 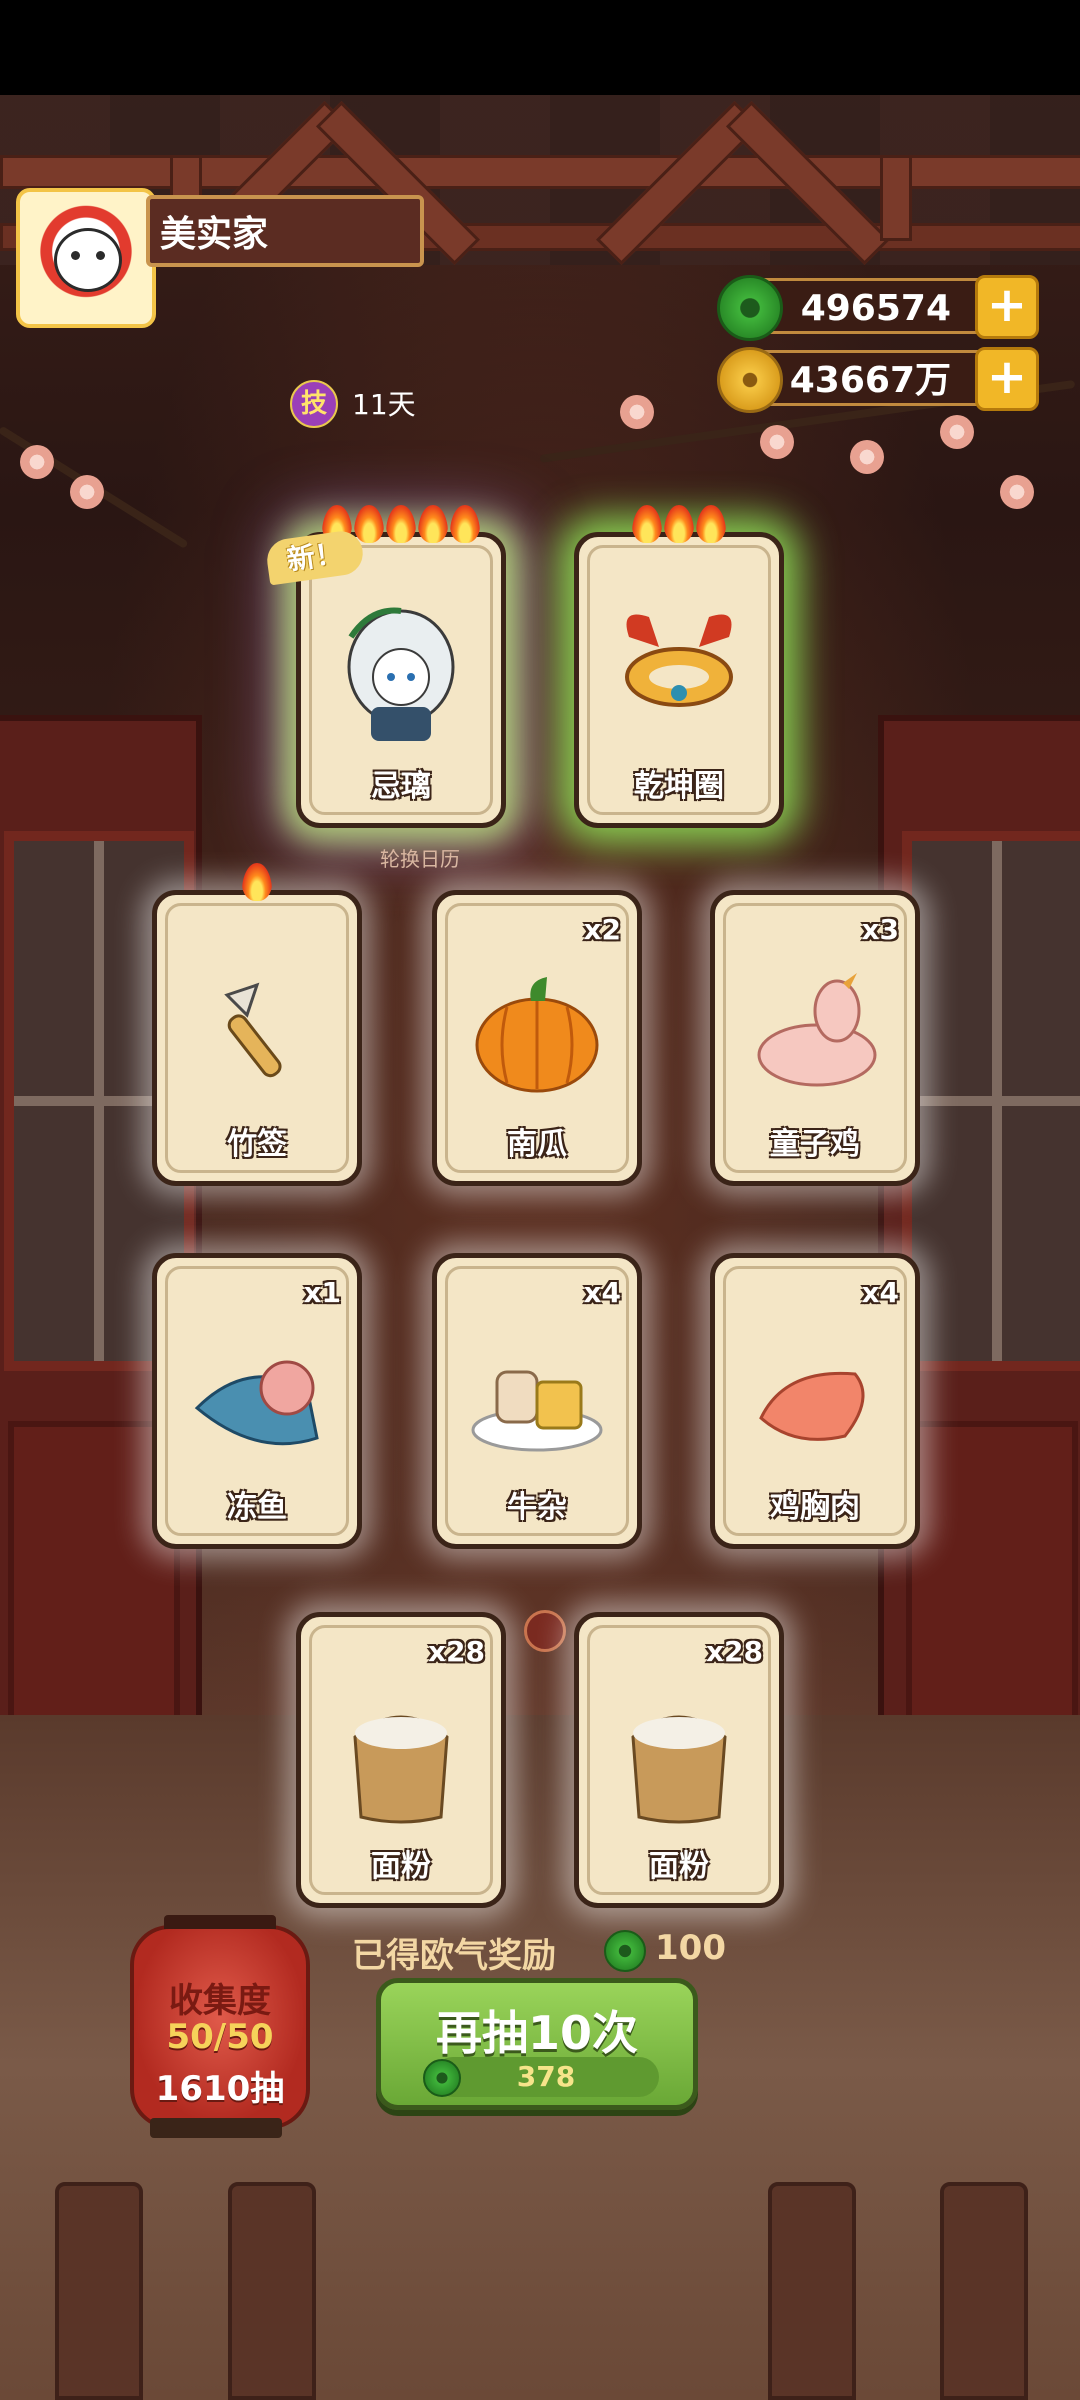 I want to click on beef-offal-icon, so click(x=537, y=1411).